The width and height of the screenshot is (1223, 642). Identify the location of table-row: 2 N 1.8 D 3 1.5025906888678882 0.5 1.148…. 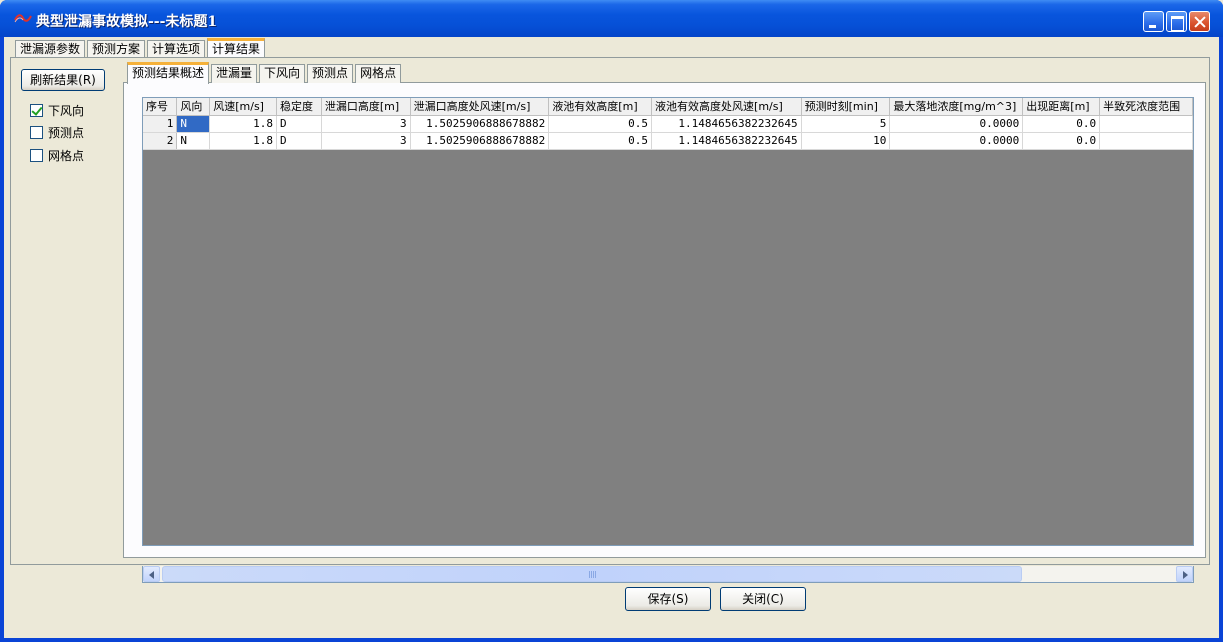
(668, 141).